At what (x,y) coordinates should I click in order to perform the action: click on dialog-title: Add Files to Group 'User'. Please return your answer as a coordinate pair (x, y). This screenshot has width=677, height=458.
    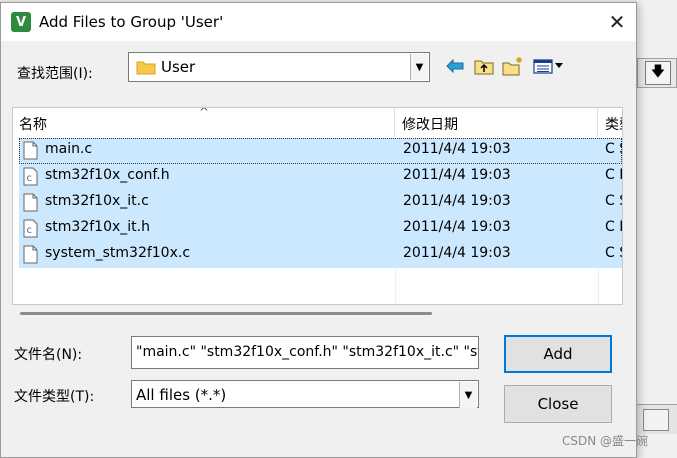
    Looking at the image, I should click on (131, 22).